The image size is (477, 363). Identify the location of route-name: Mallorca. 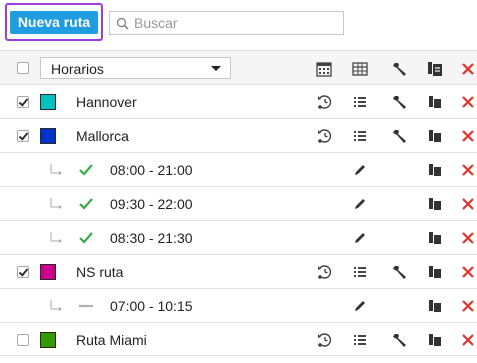
(102, 136).